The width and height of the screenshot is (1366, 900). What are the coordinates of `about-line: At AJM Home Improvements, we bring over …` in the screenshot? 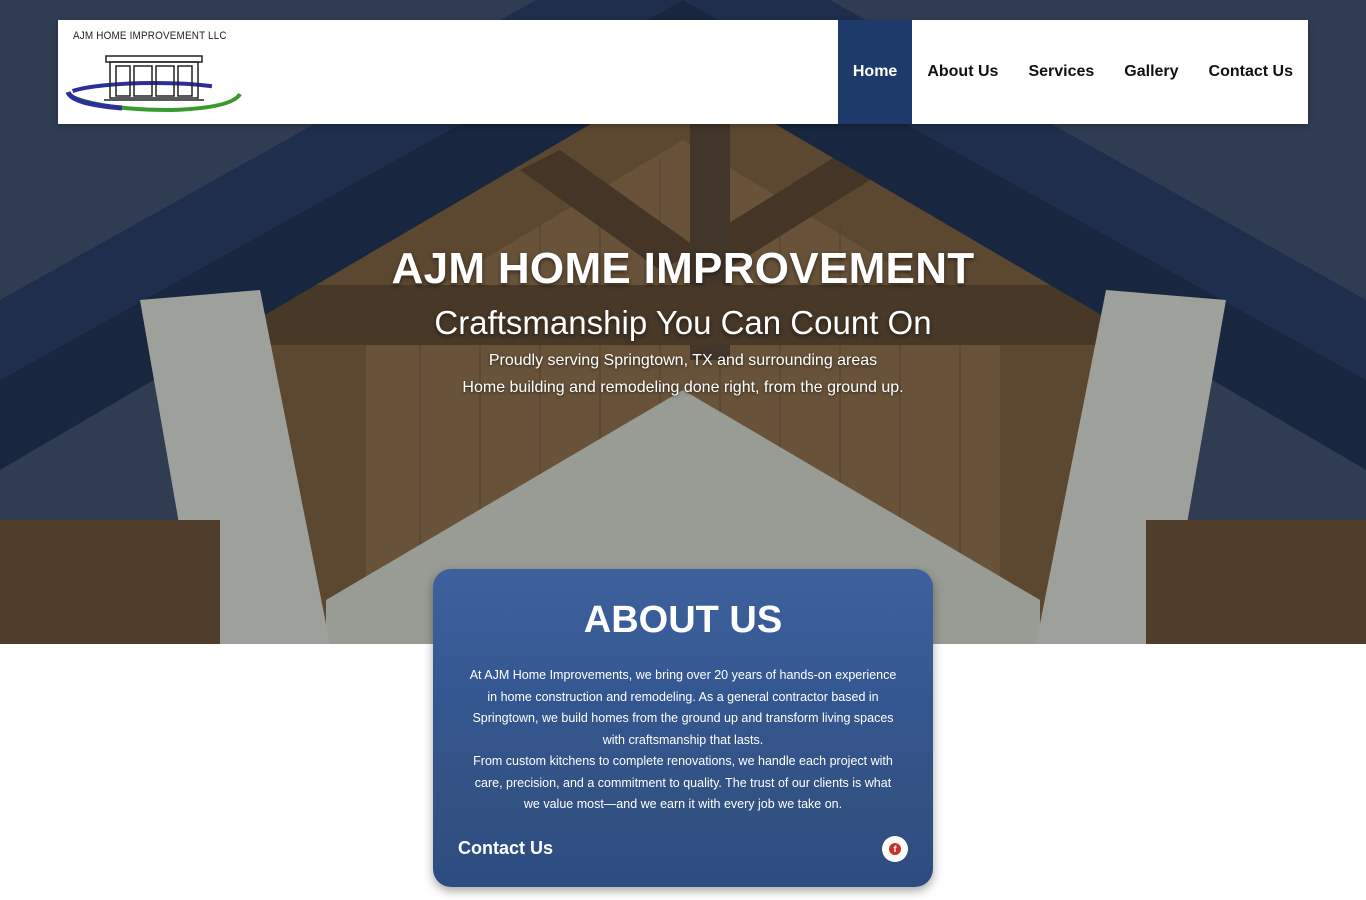 It's located at (683, 675).